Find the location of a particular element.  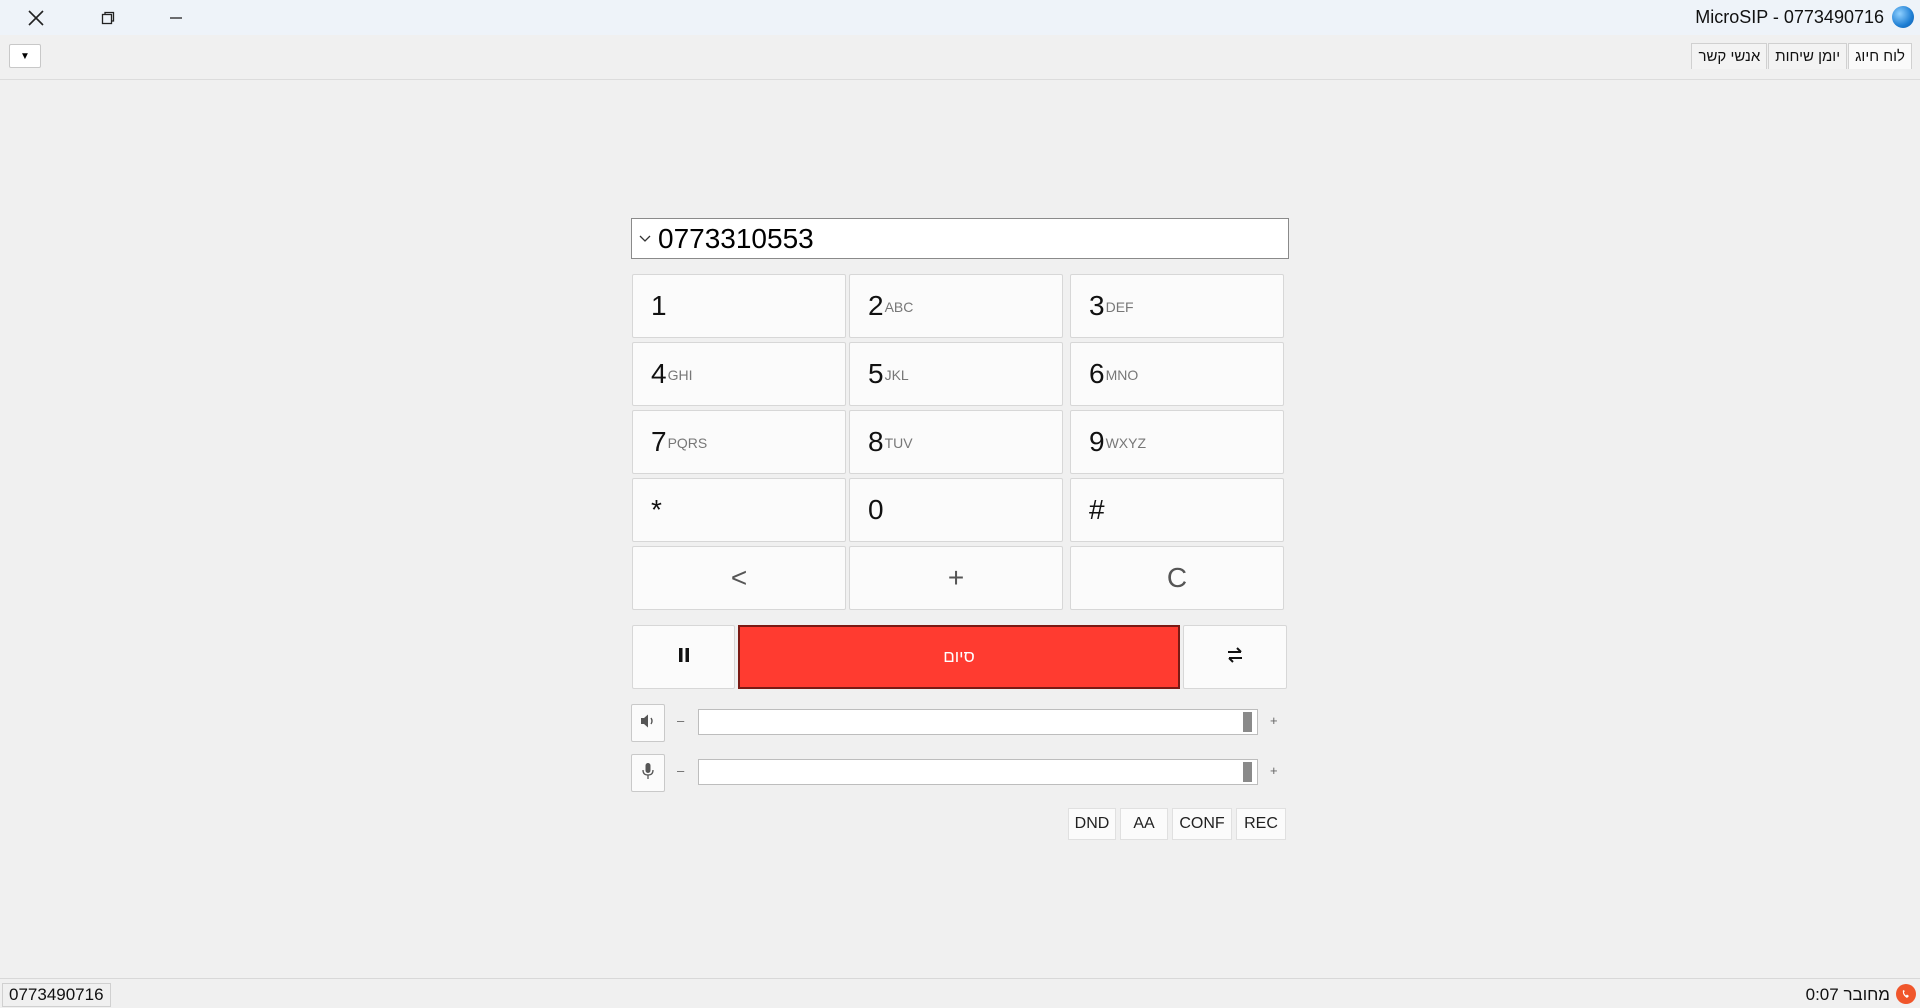

clear-button: C is located at coordinates (1177, 578).